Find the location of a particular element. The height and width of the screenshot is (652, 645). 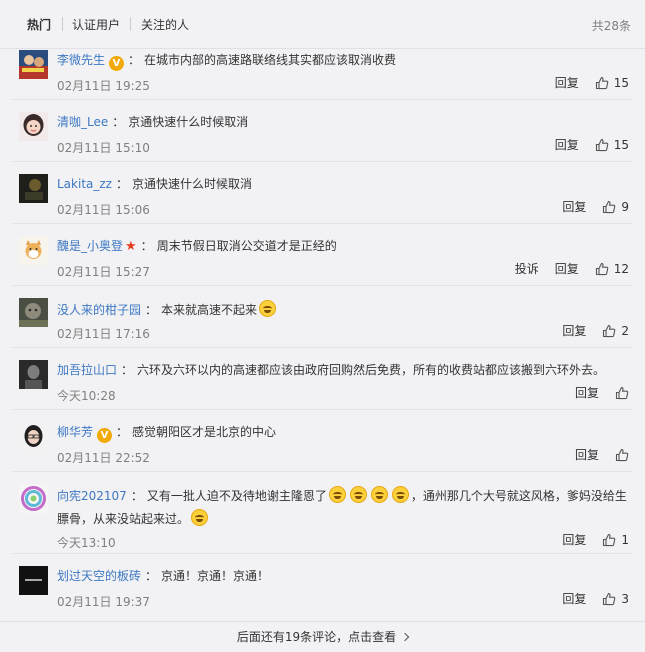

comment-line: 李微先生 V：在城市内部的高速路联络线其实都应该取消收费 is located at coordinates (345, 61).